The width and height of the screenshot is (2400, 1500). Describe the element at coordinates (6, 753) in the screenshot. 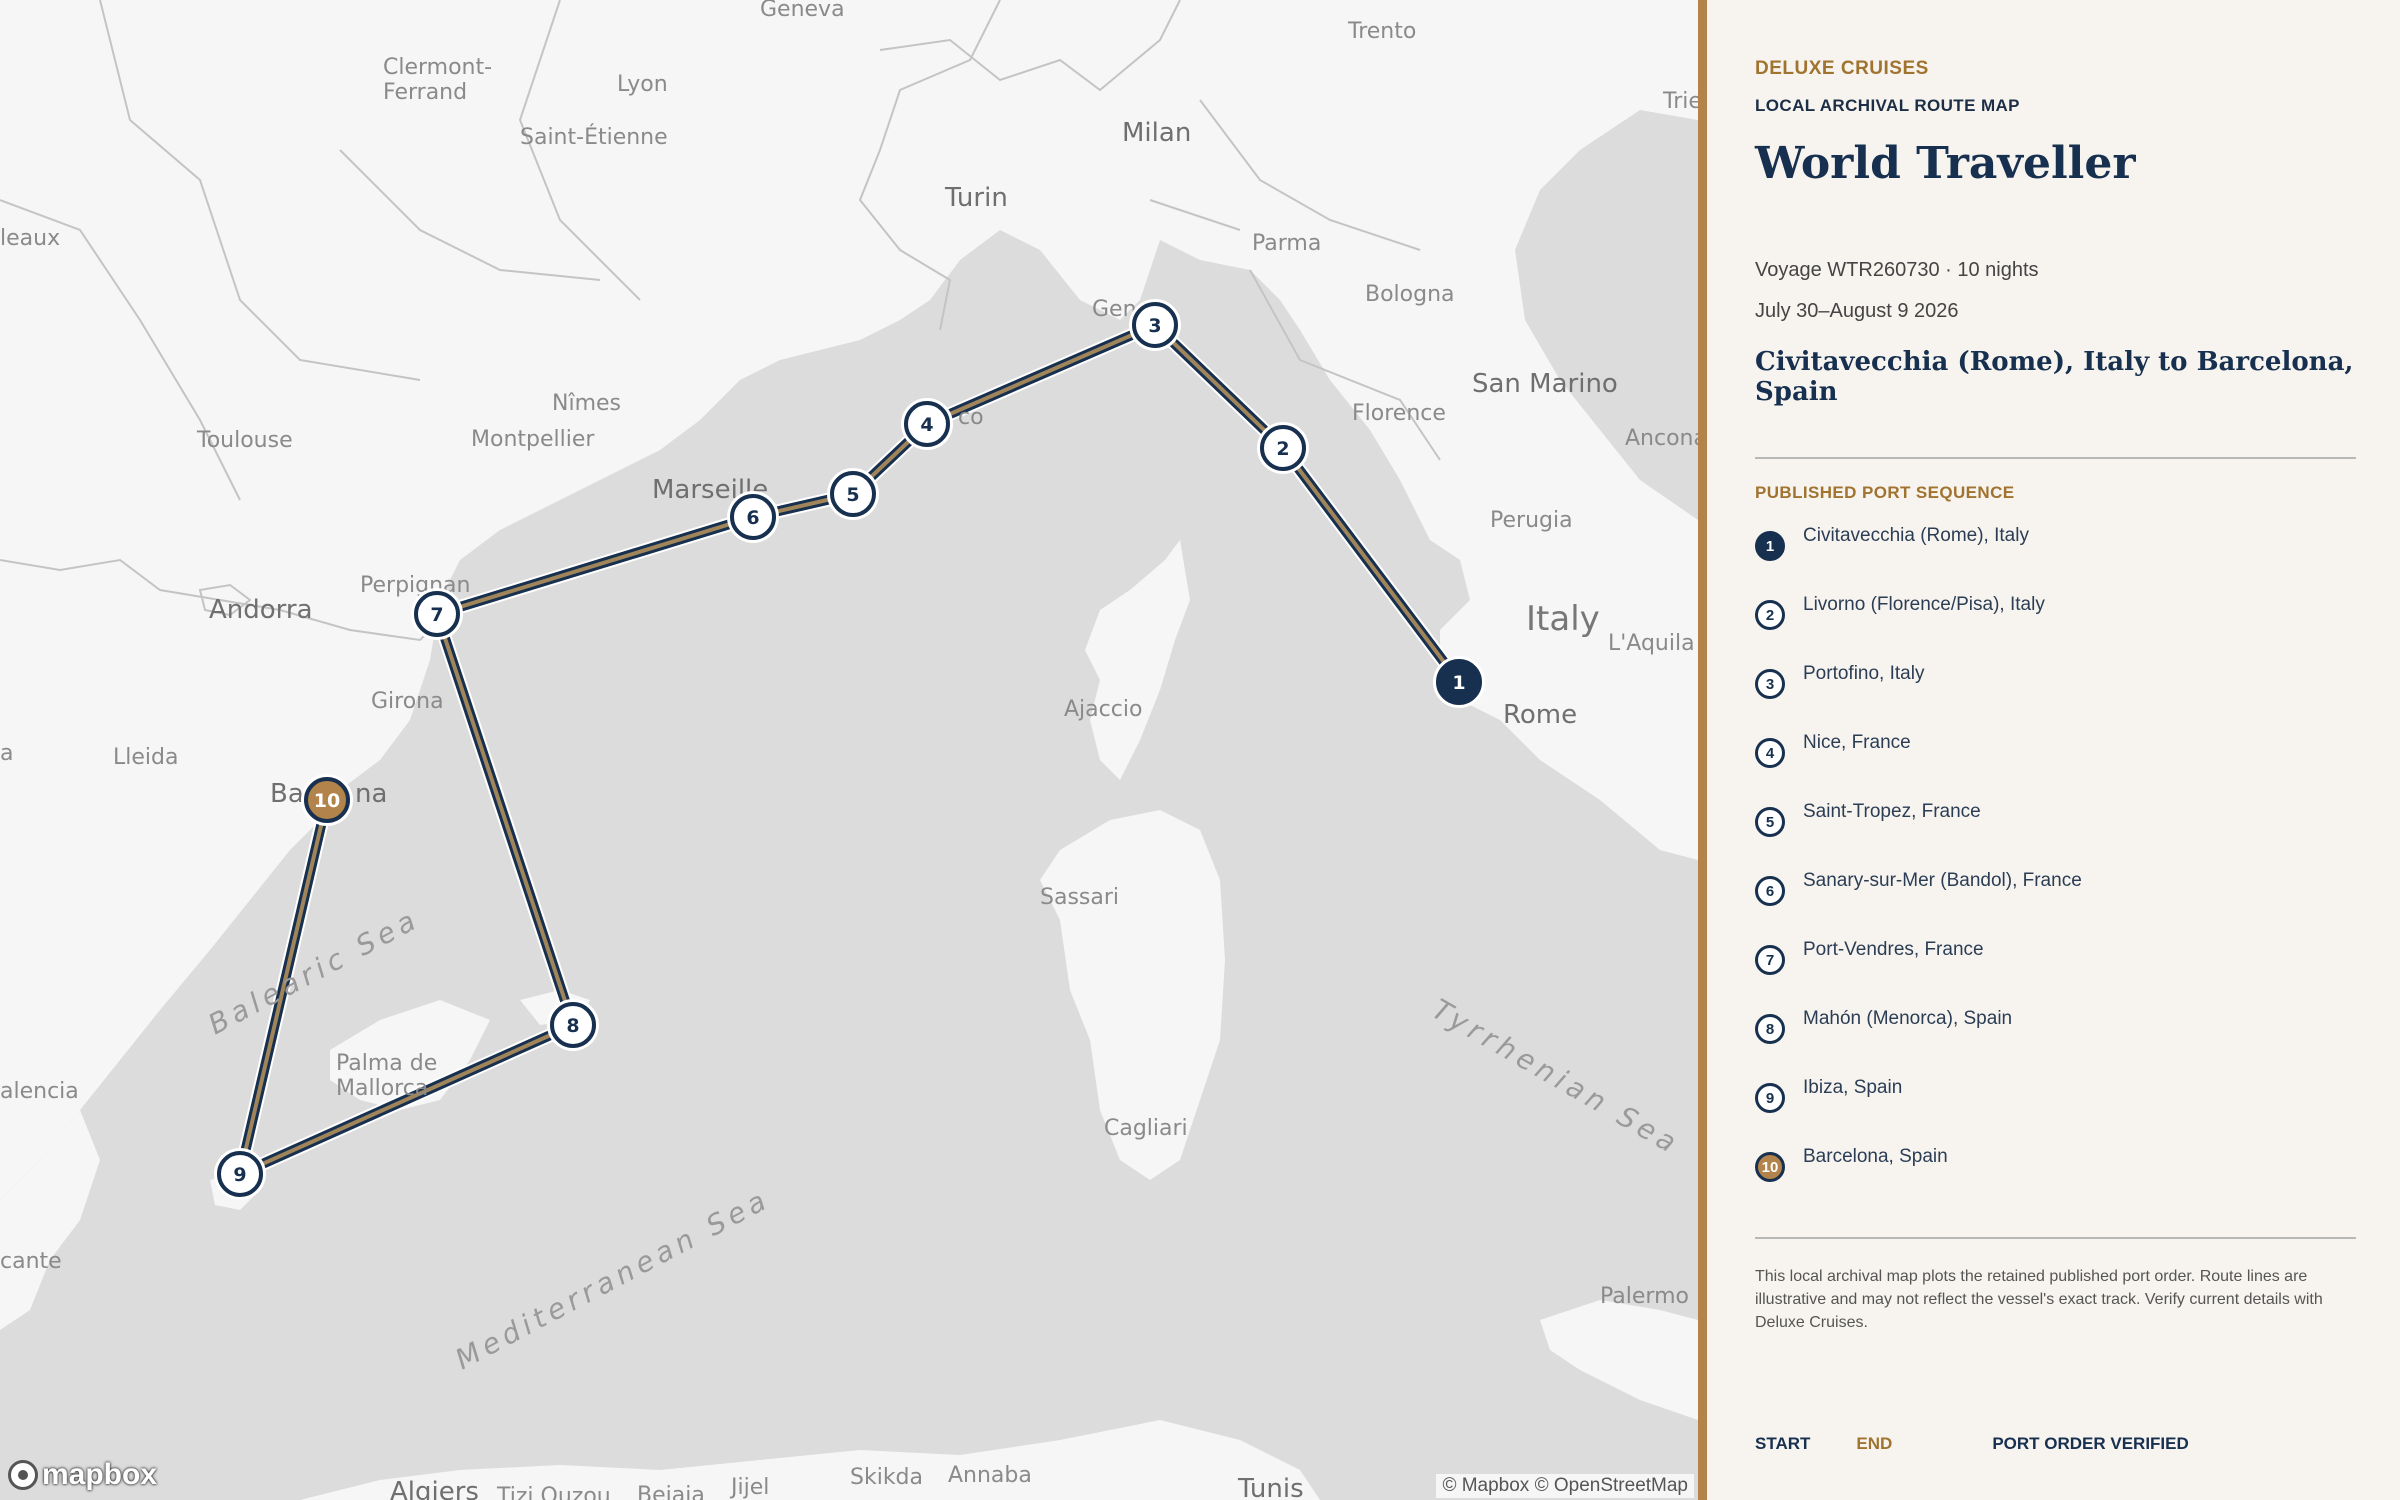

I see `place-label-za: a` at that location.